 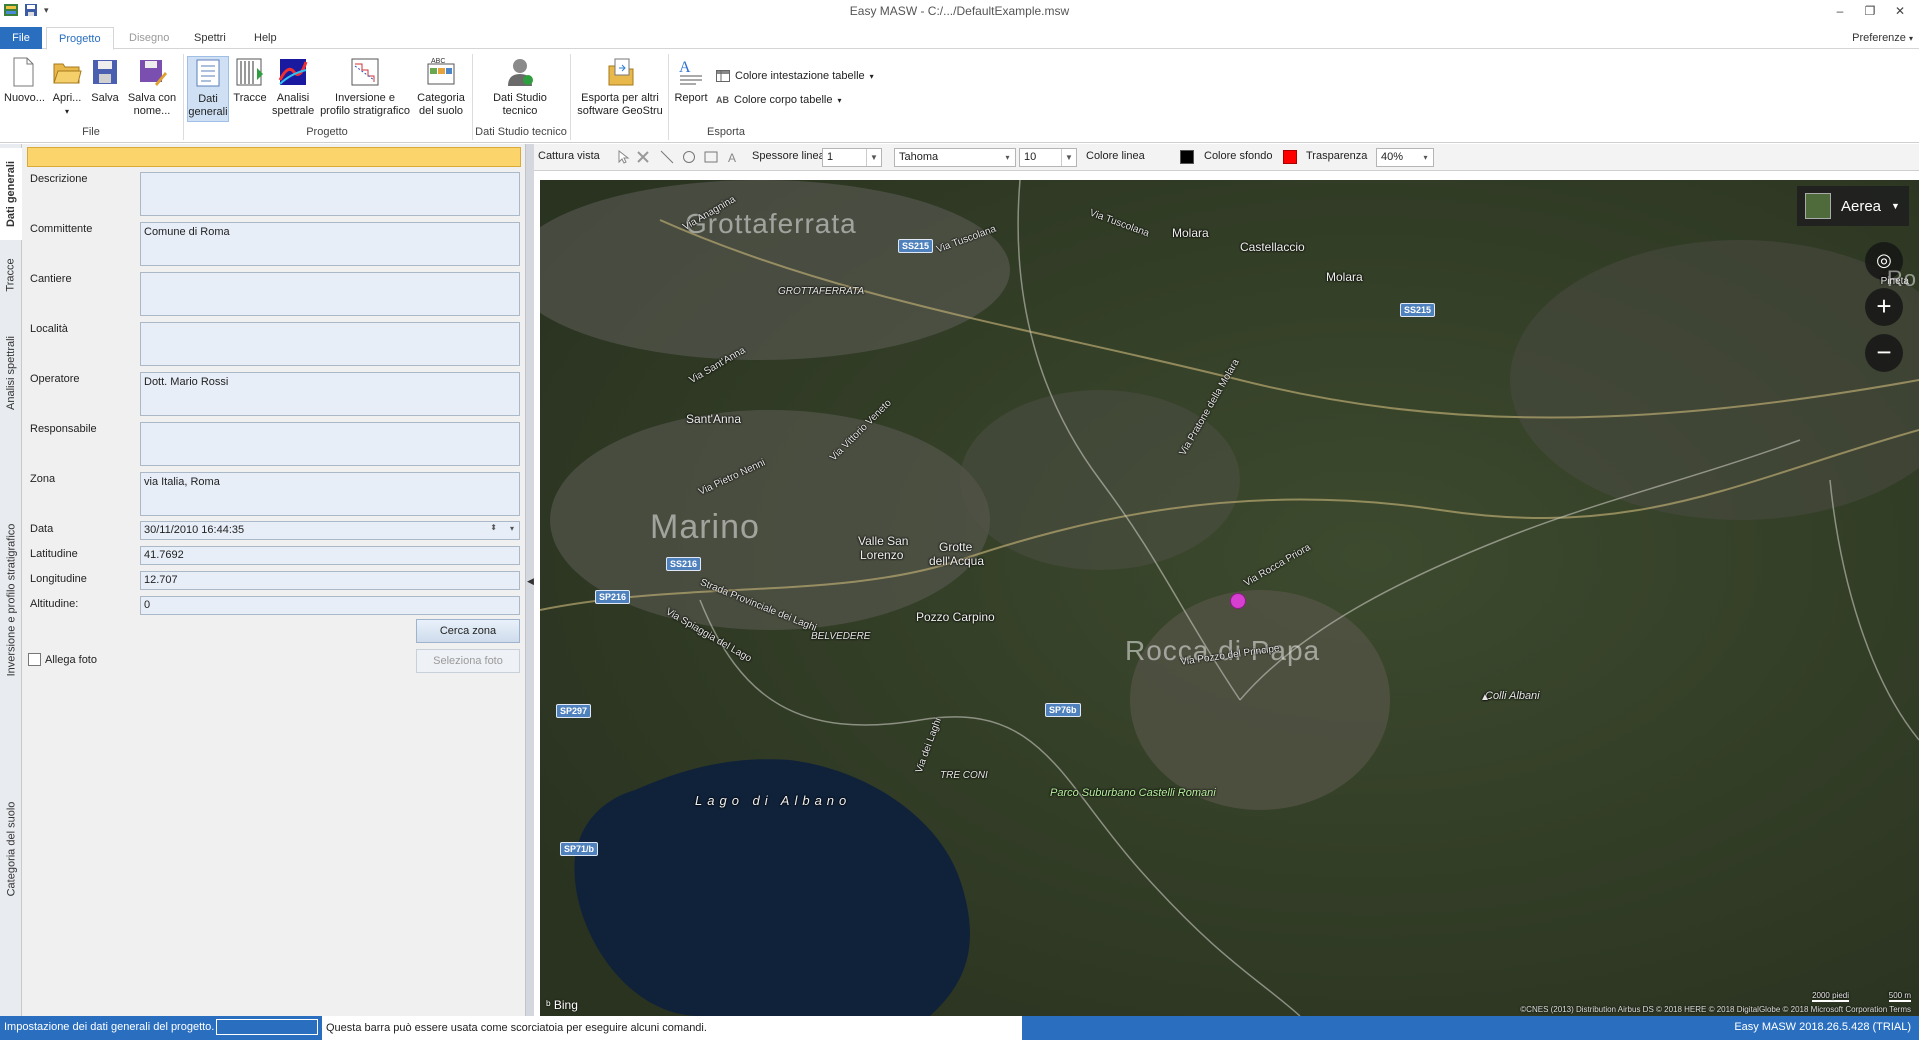 I want to click on report-button: A Report, so click(x=691, y=80).